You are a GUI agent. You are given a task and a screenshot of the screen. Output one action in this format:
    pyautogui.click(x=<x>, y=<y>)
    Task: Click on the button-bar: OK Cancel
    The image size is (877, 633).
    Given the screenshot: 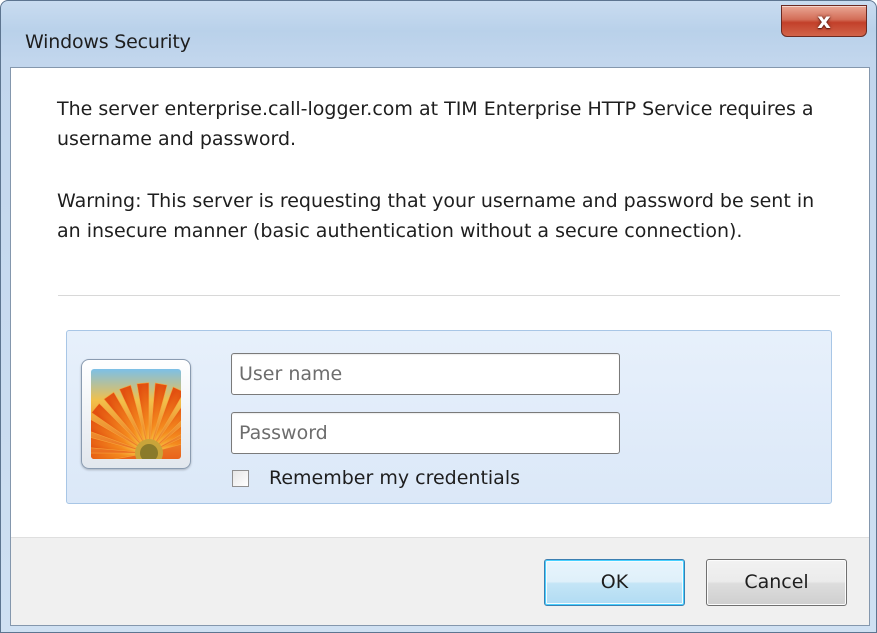 What is the action you would take?
    pyautogui.click(x=440, y=581)
    